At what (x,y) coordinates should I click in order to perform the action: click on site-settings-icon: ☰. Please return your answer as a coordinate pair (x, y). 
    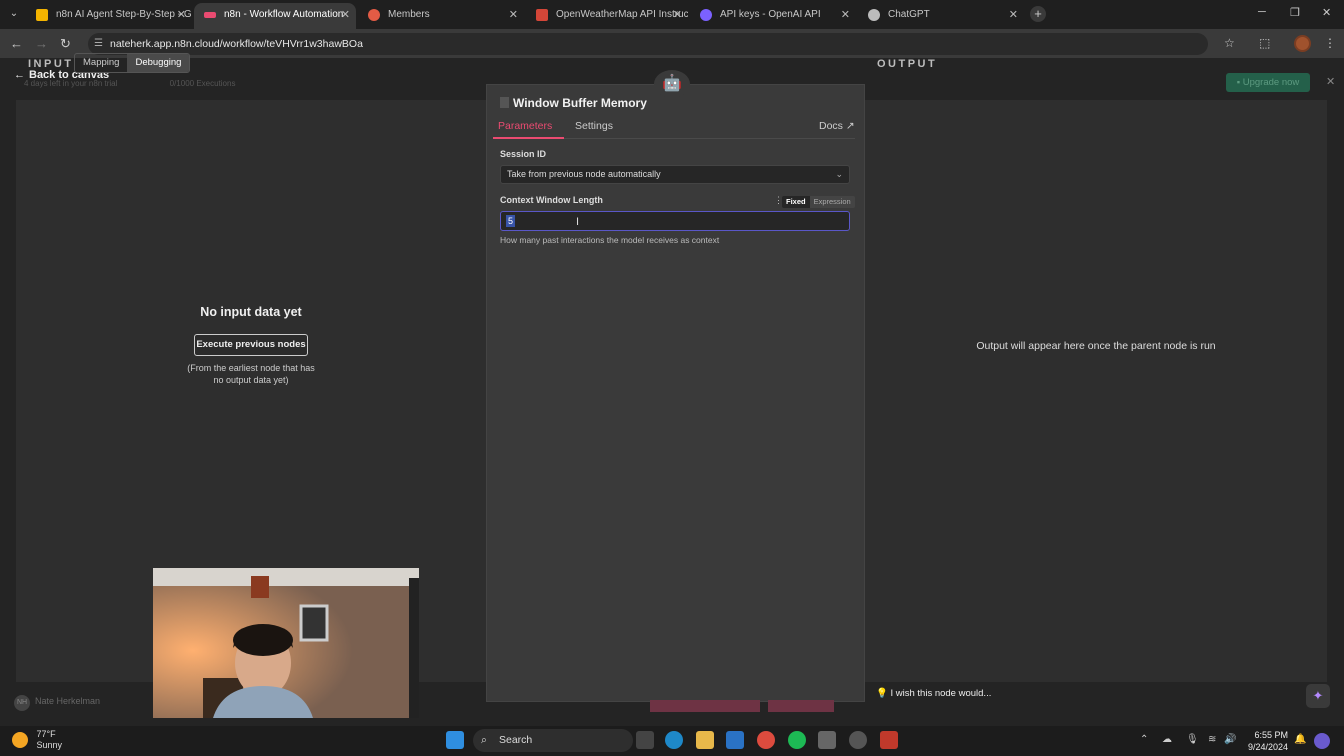
    Looking at the image, I should click on (98, 44).